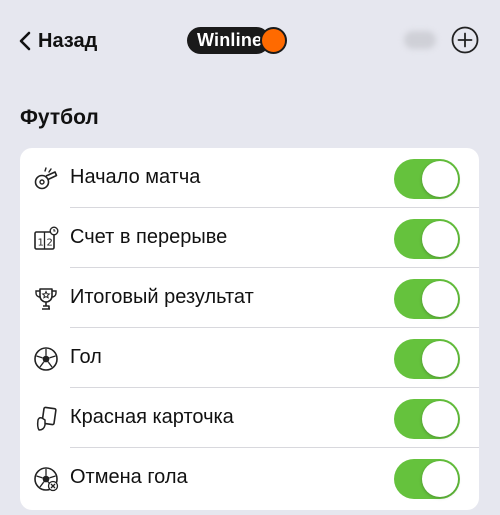 The image size is (500, 515). I want to click on plus-circle-icon, so click(465, 40).